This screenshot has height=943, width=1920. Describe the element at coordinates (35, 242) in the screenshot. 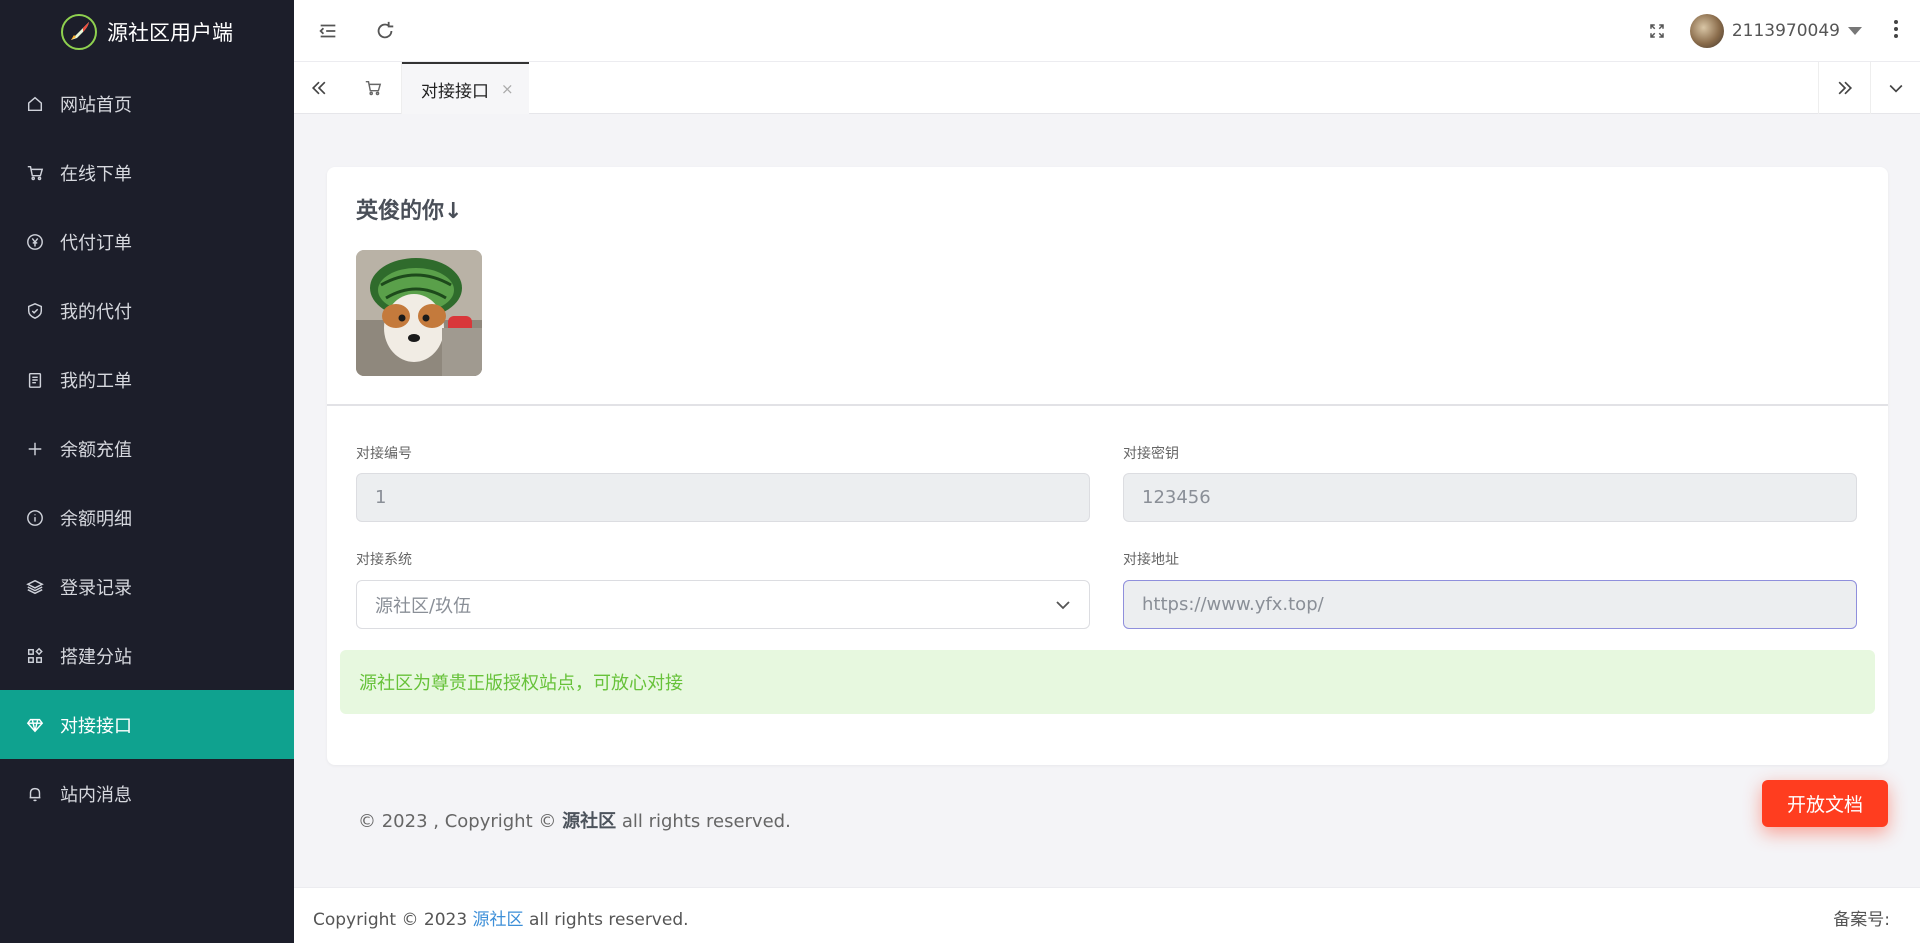

I see `yen-icon` at that location.